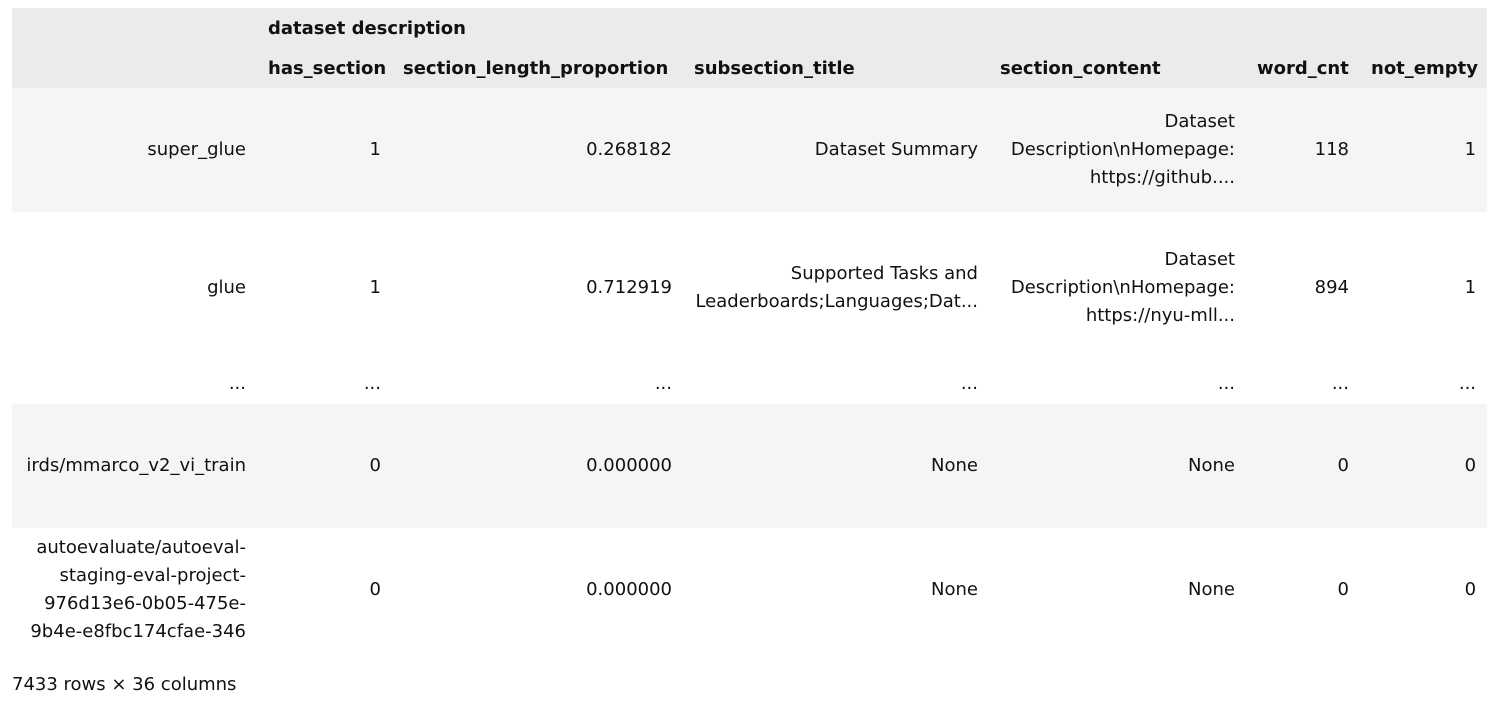 The image size is (1487, 706). What do you see at coordinates (537, 150) in the screenshot?
I see `cell-section-length-proportion: 0.268182` at bounding box center [537, 150].